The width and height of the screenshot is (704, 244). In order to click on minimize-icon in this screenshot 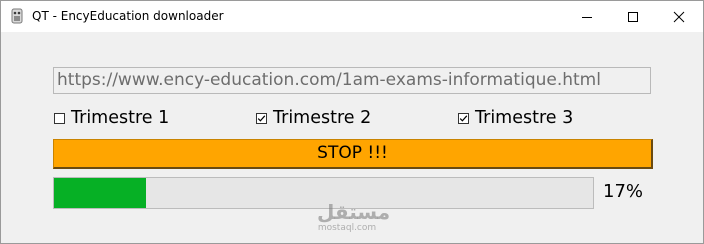, I will do `click(587, 17)`.